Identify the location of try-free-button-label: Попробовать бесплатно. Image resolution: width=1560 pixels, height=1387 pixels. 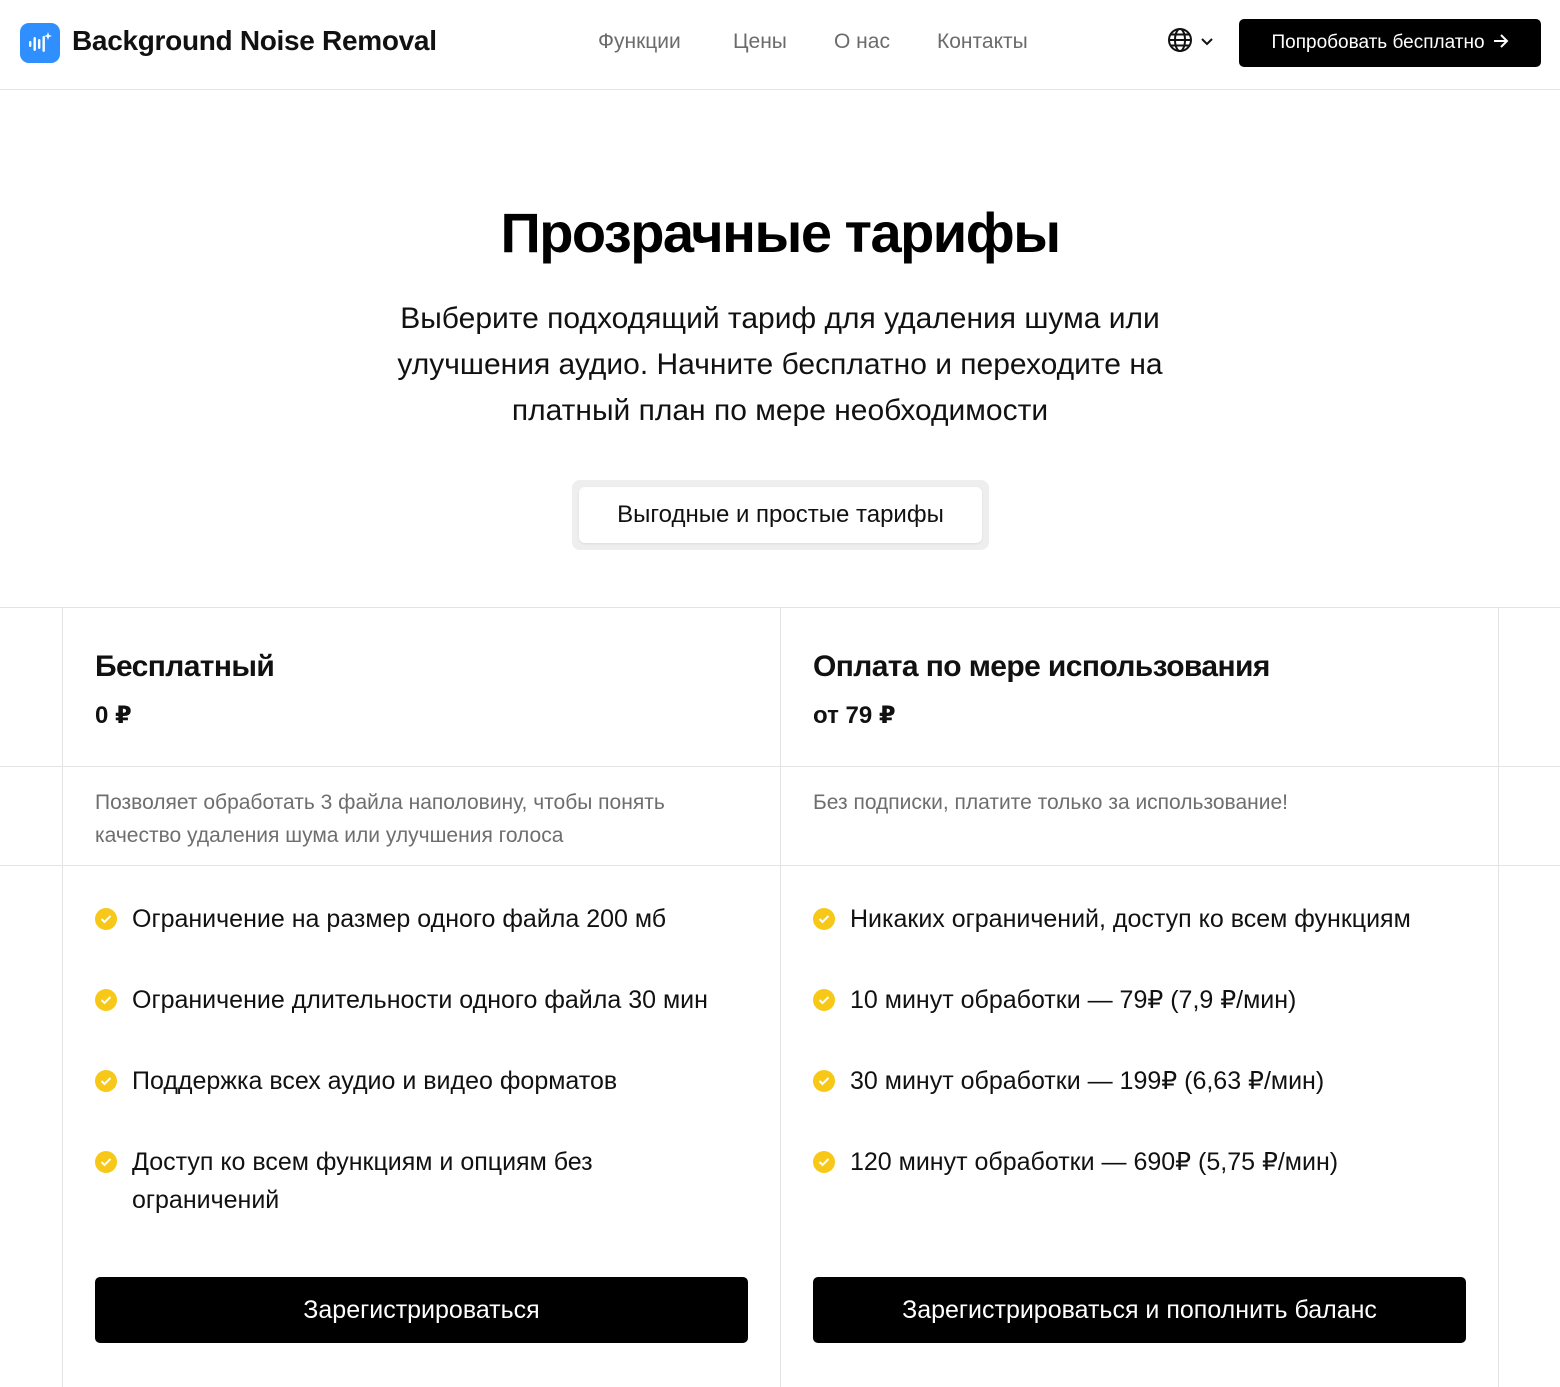
(1378, 42).